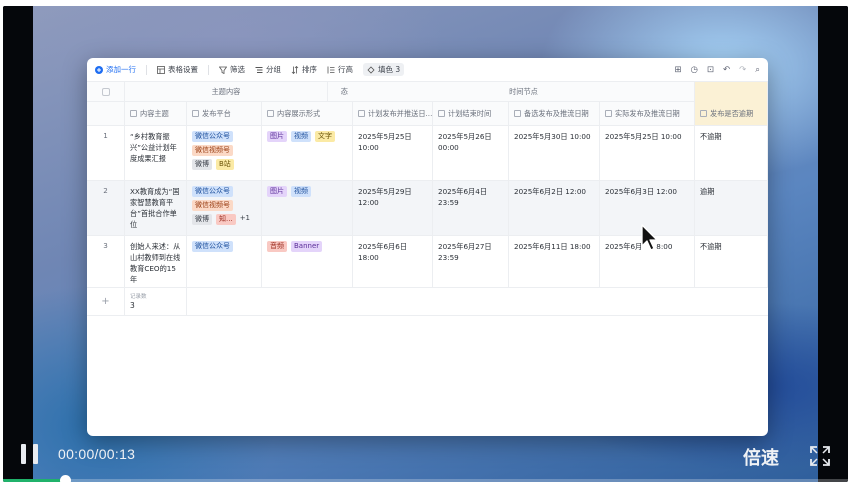 This screenshot has width=851, height=485. I want to click on search-icon: ⌕, so click(757, 70).